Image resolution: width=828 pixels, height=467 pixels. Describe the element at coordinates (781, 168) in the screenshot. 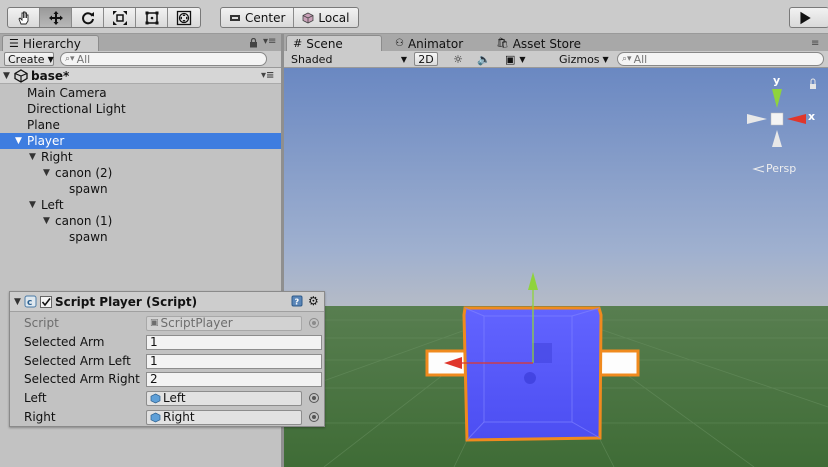

I see `persp-label: Persp` at that location.